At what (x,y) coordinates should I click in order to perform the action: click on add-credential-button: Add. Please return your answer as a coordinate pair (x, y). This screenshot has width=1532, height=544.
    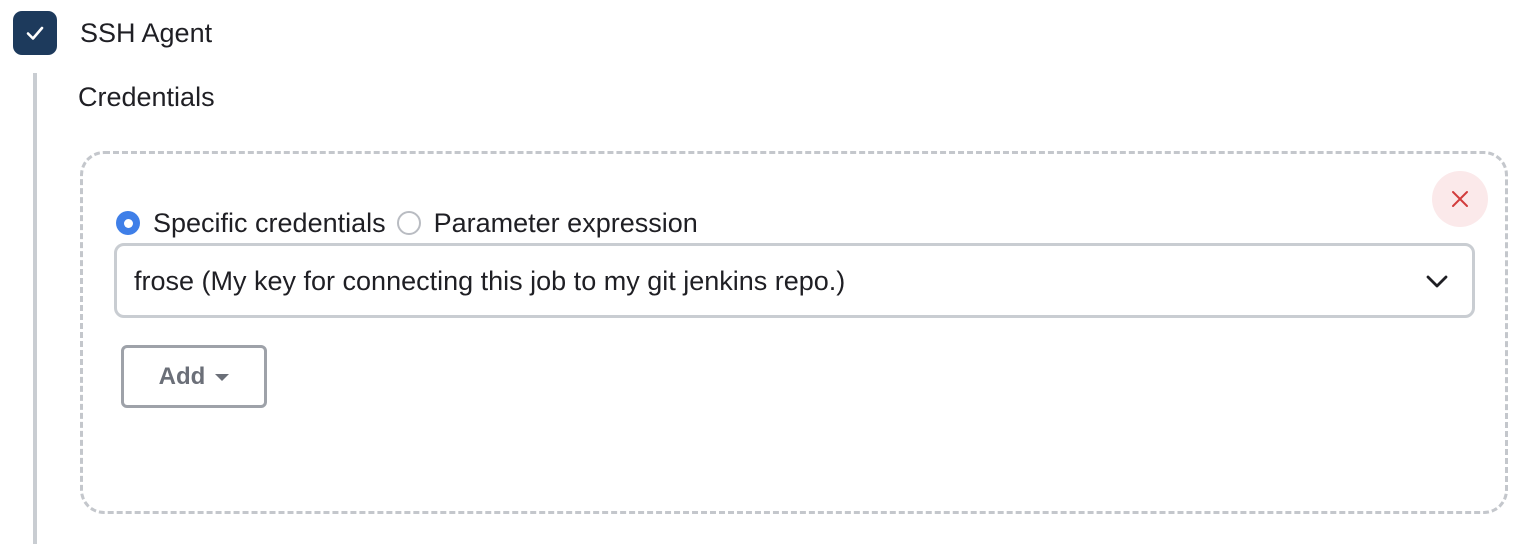
    Looking at the image, I should click on (194, 376).